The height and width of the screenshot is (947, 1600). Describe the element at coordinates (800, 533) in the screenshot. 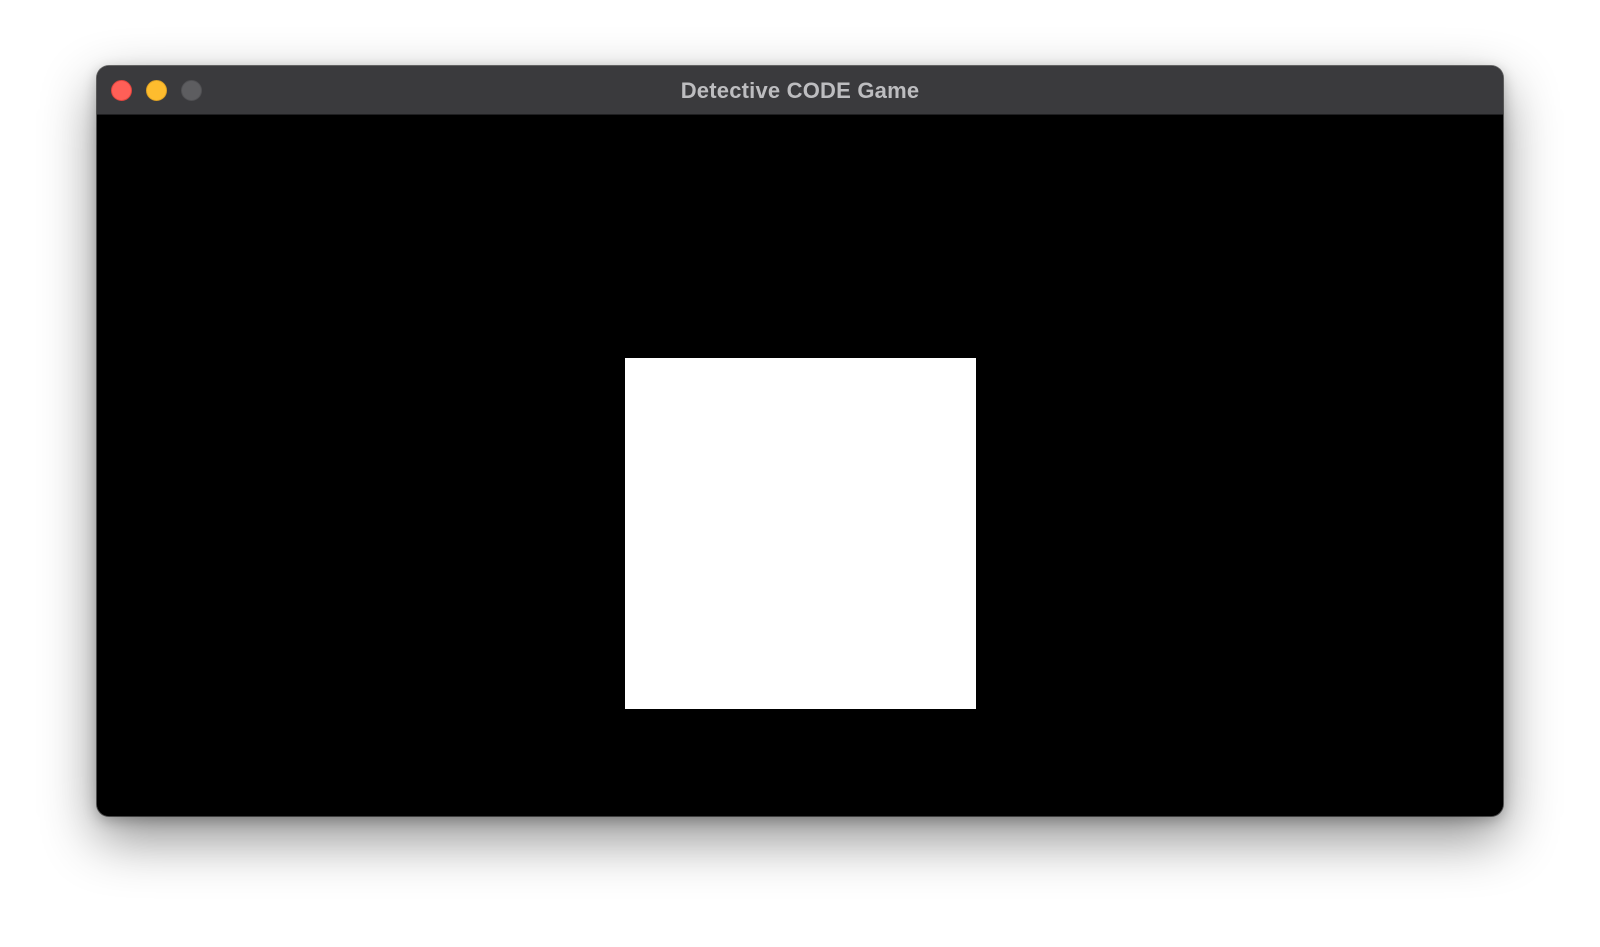

I see `white-square` at that location.